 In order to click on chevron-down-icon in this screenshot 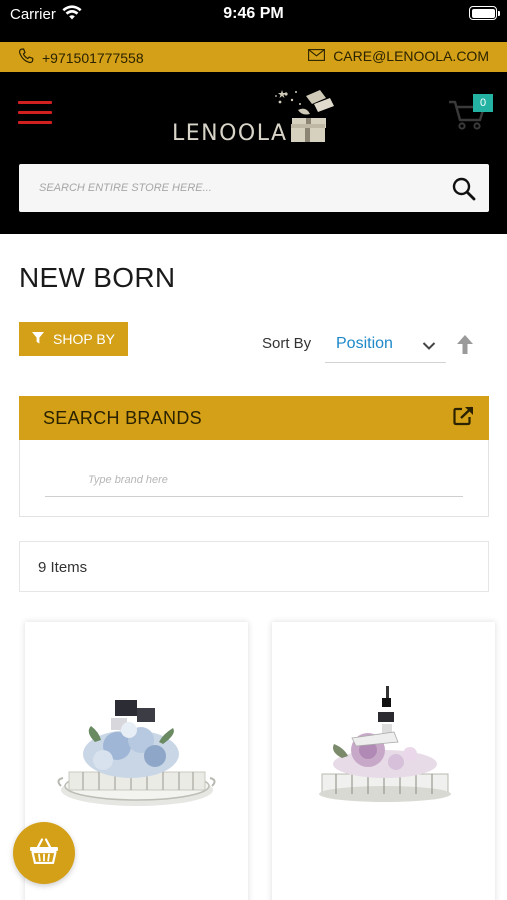, I will do `click(429, 347)`.